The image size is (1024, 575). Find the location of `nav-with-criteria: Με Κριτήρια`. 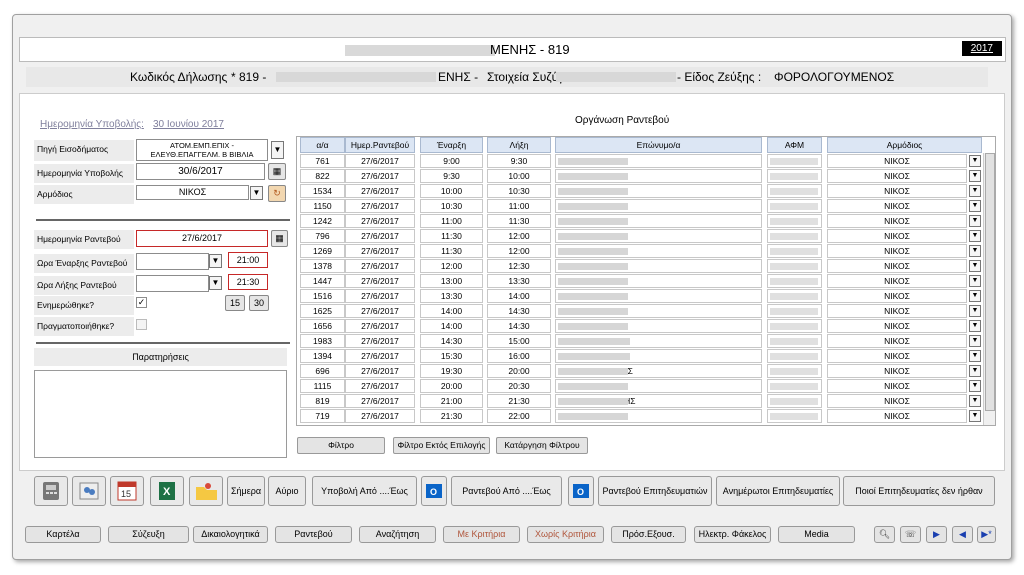

nav-with-criteria: Με Κριτήρια is located at coordinates (481, 534).